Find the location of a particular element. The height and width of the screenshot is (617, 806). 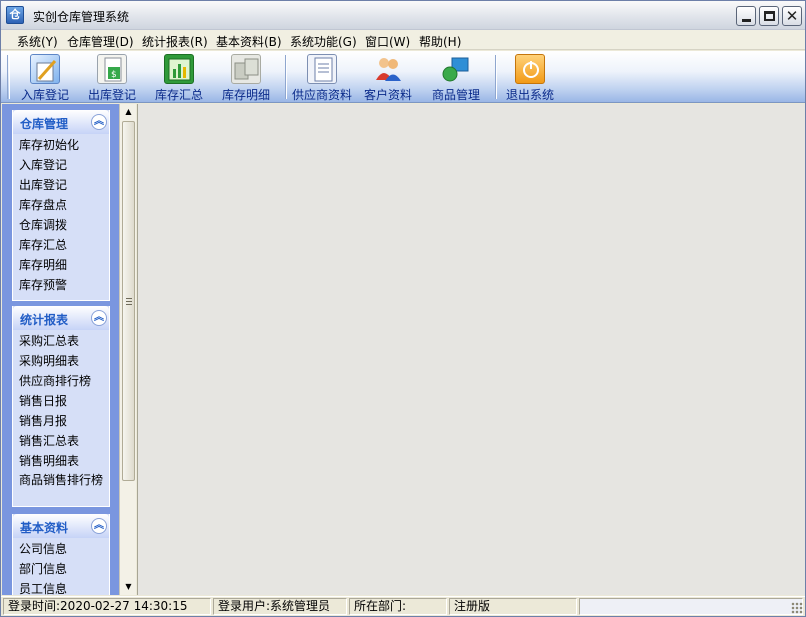

status-extra is located at coordinates (691, 606).